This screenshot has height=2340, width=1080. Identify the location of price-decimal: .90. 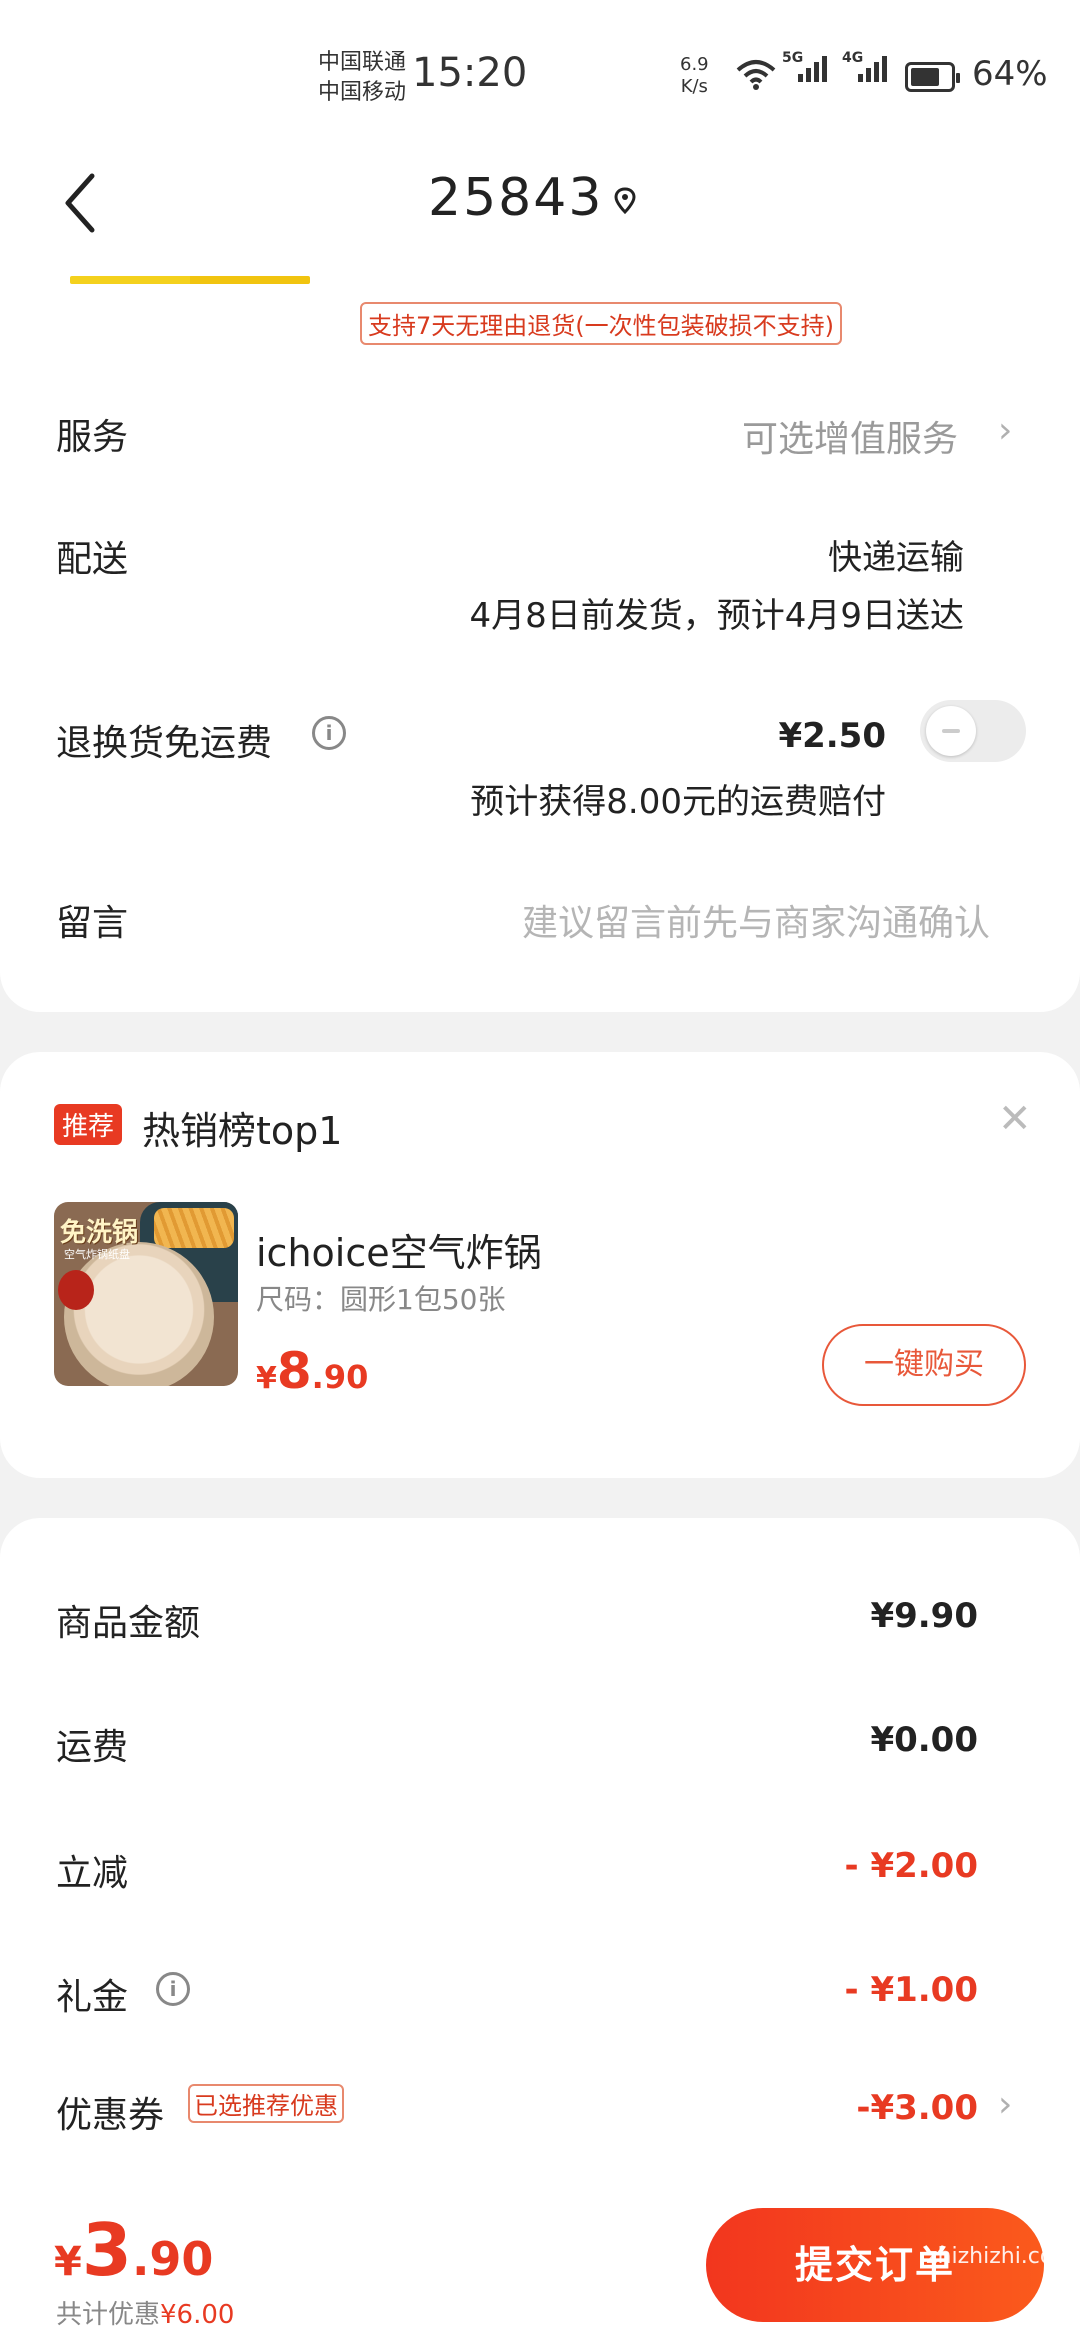
(340, 1377).